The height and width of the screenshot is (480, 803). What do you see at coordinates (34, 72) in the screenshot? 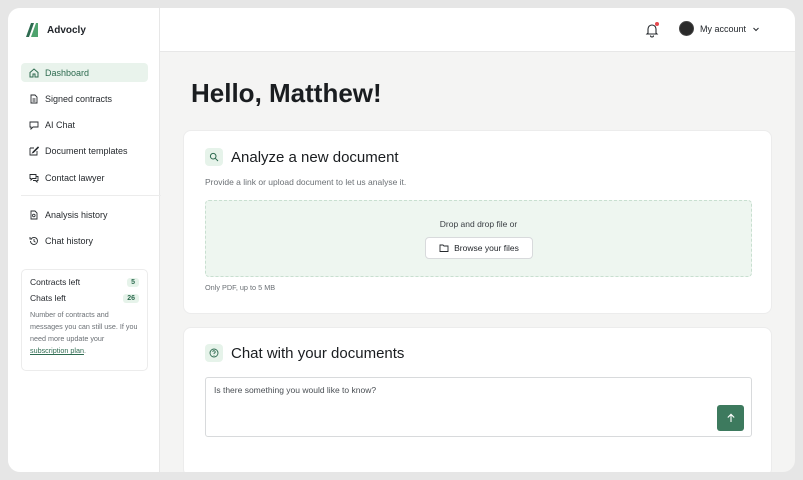
I see `home-icon` at bounding box center [34, 72].